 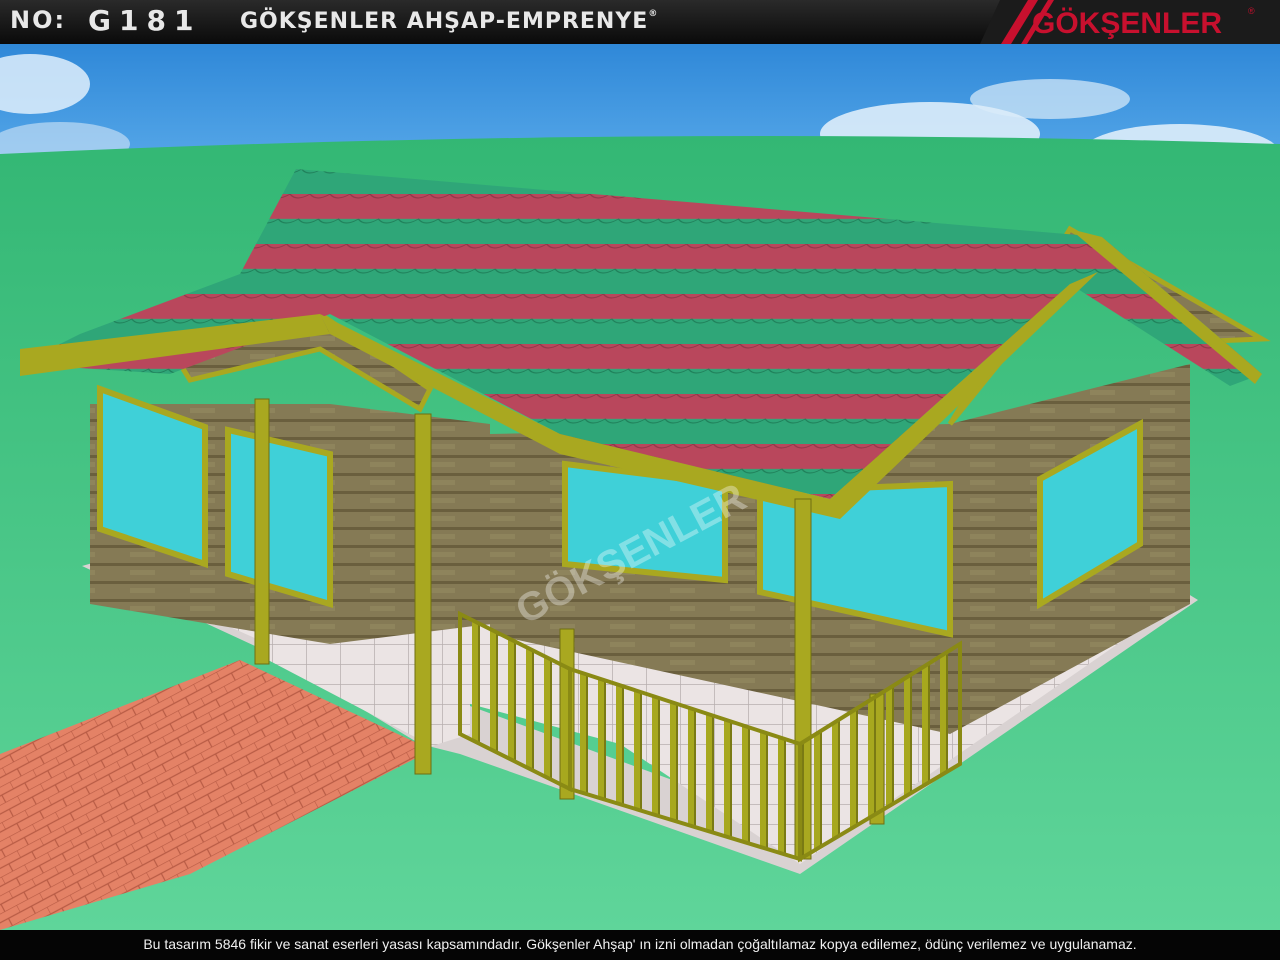 I want to click on model-number-label: NO:, so click(x=38, y=20).